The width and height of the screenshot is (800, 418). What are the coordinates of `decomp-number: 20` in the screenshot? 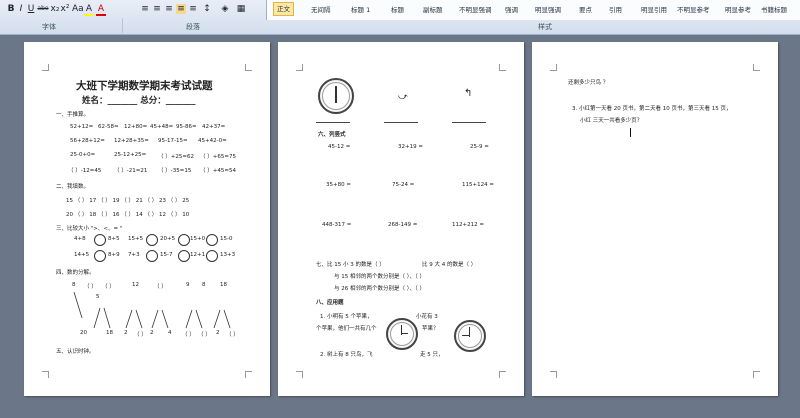 It's located at (83, 333).